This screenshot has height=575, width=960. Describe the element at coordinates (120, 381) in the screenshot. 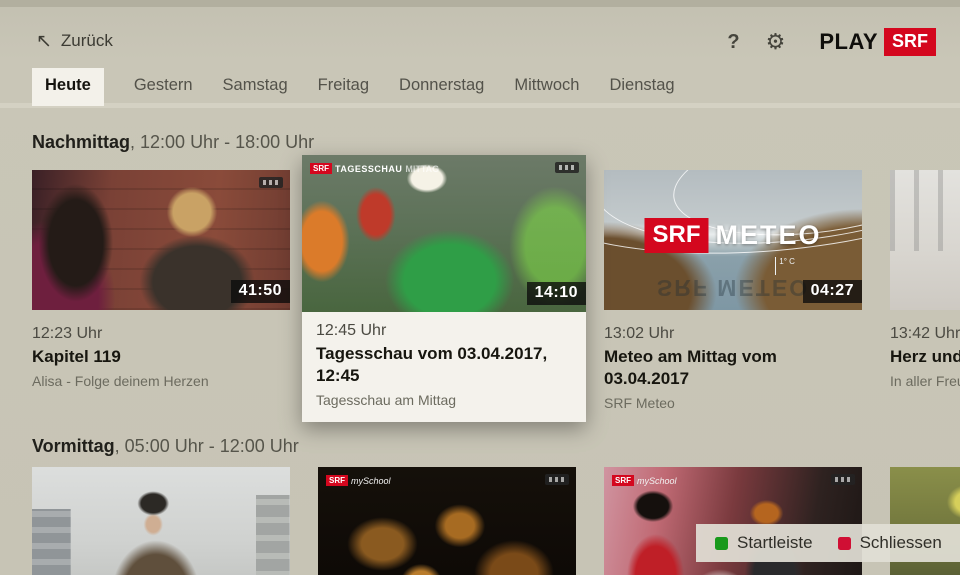

I see `show-label: Alisa - Folge deinem Herzen` at that location.